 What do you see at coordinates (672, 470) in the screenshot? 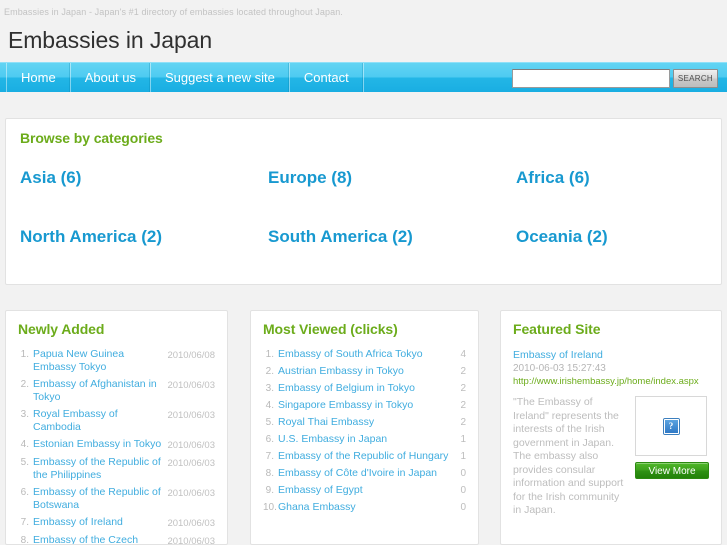
I see `view-more-button: View More` at bounding box center [672, 470].